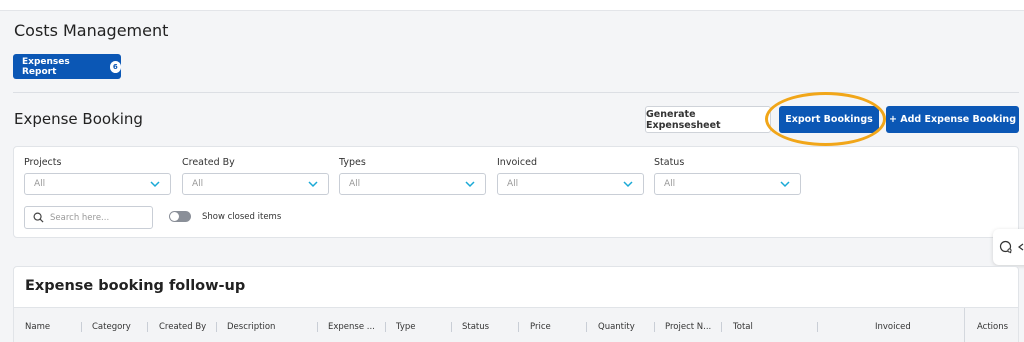 The width and height of the screenshot is (1024, 342). What do you see at coordinates (512, 5) in the screenshot?
I see `top-bar` at bounding box center [512, 5].